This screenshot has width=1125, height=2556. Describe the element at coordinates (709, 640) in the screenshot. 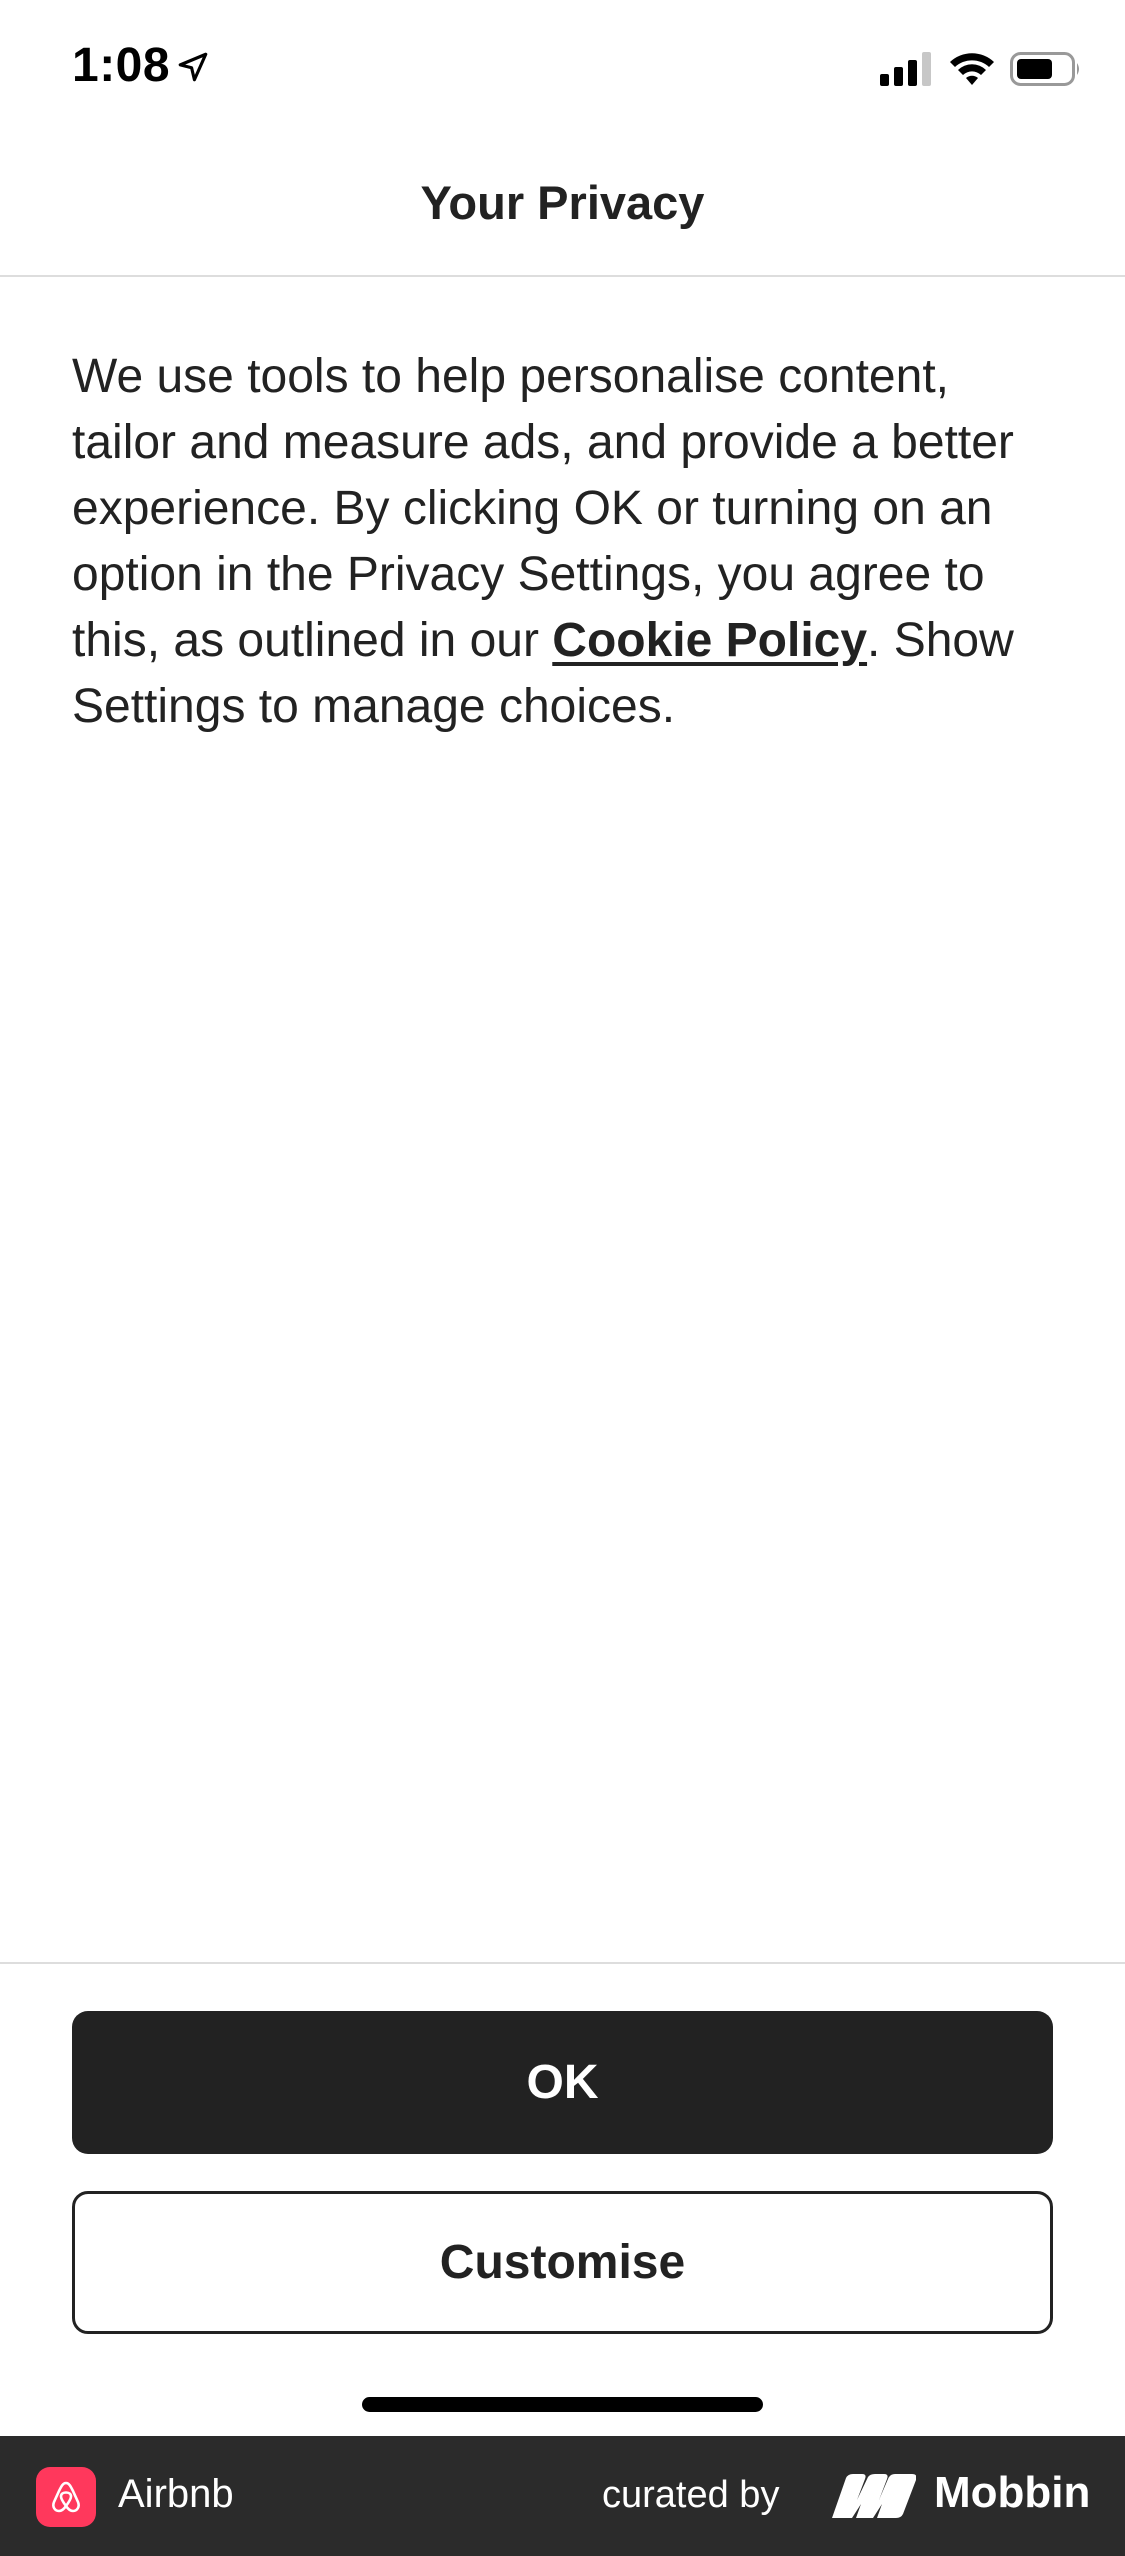

I see `cookie-policy-link: Cookie Policy` at that location.